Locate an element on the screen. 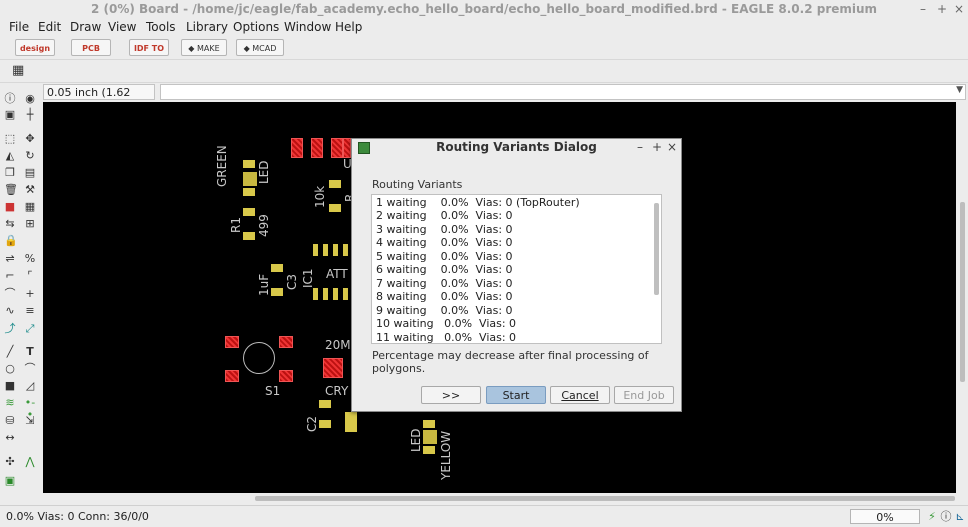  auto-icon: ⤢ is located at coordinates (30, 329).